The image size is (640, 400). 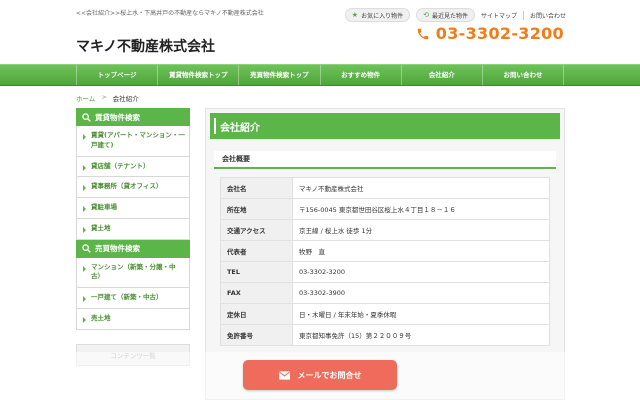 What do you see at coordinates (256, 188) in the screenshot?
I see `row-key: 会社名` at bounding box center [256, 188].